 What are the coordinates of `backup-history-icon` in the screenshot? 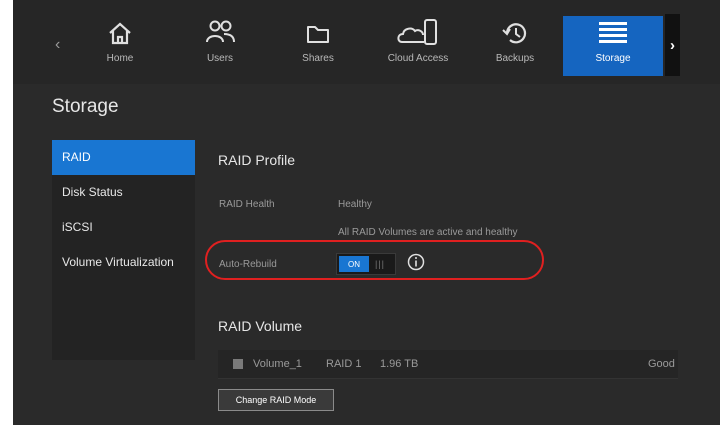 It's located at (514, 33).